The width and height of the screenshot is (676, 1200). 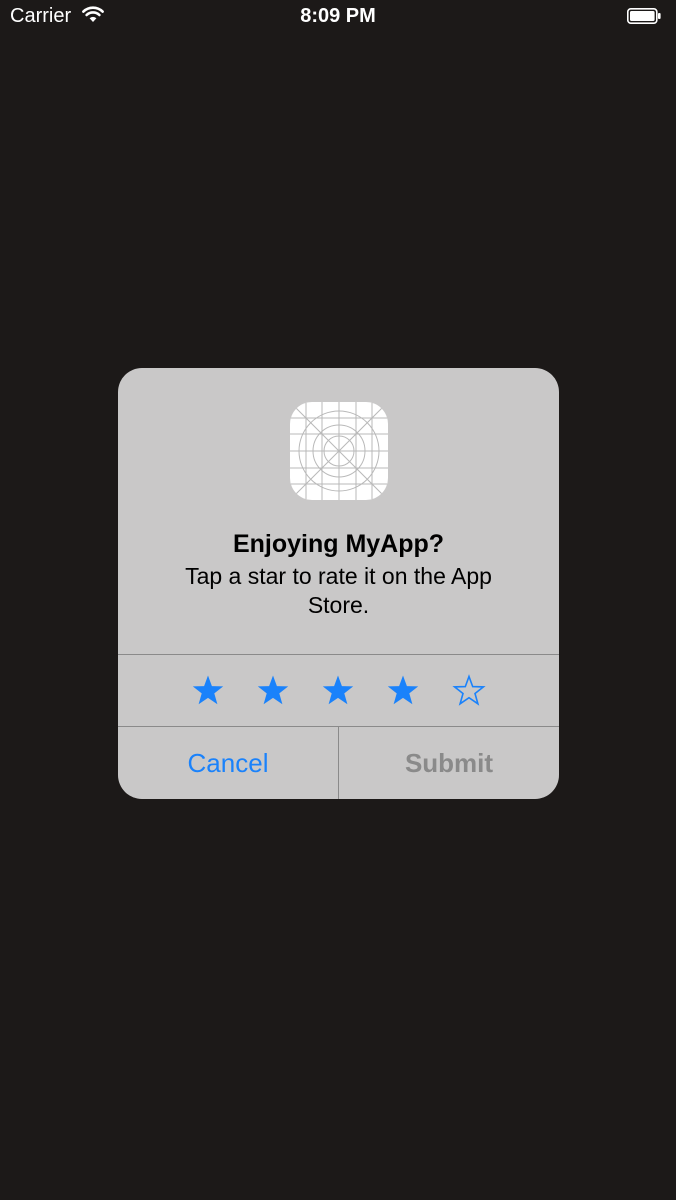 What do you see at coordinates (208, 691) in the screenshot?
I see `star-1-icon` at bounding box center [208, 691].